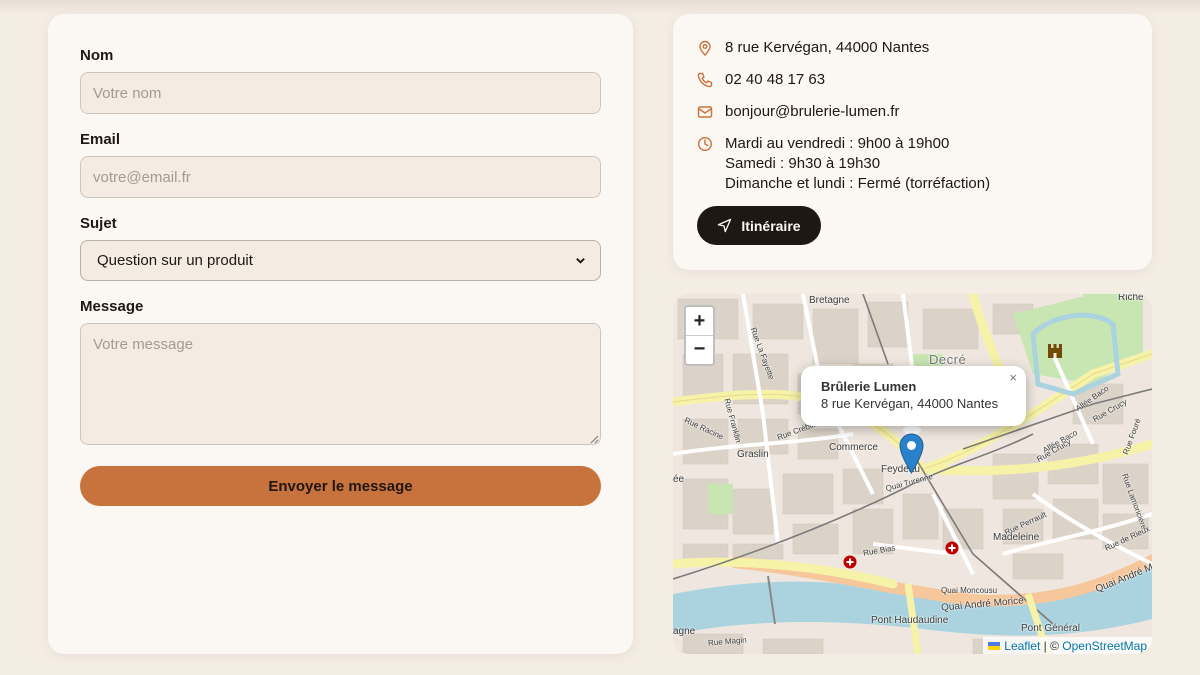 The width and height of the screenshot is (1200, 675). Describe the element at coordinates (1016, 537) in the screenshot. I see `map-label-madeleine: Madeleine` at that location.